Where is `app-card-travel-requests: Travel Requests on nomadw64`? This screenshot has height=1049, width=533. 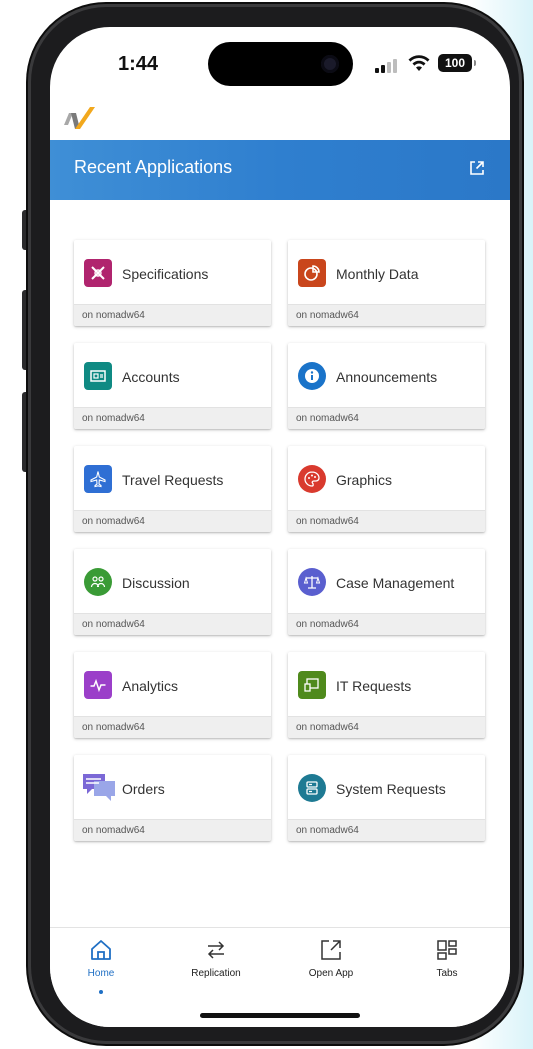
app-card-travel-requests: Travel Requests on nomadw64 is located at coordinates (172, 489).